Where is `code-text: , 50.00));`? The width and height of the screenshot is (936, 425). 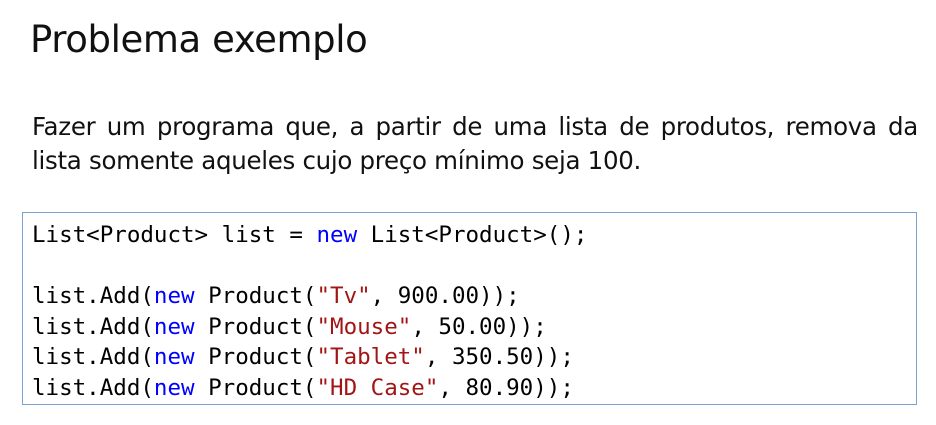 code-text: , 50.00)); is located at coordinates (479, 326).